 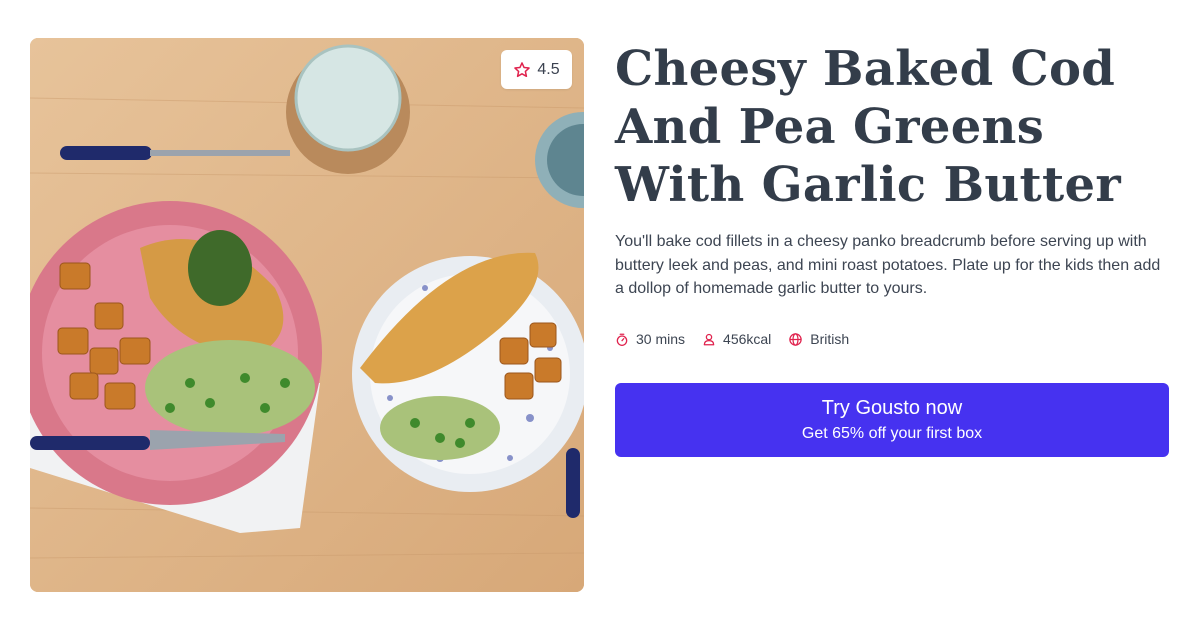 What do you see at coordinates (548, 69) in the screenshot?
I see `rating-value: 4.5` at bounding box center [548, 69].